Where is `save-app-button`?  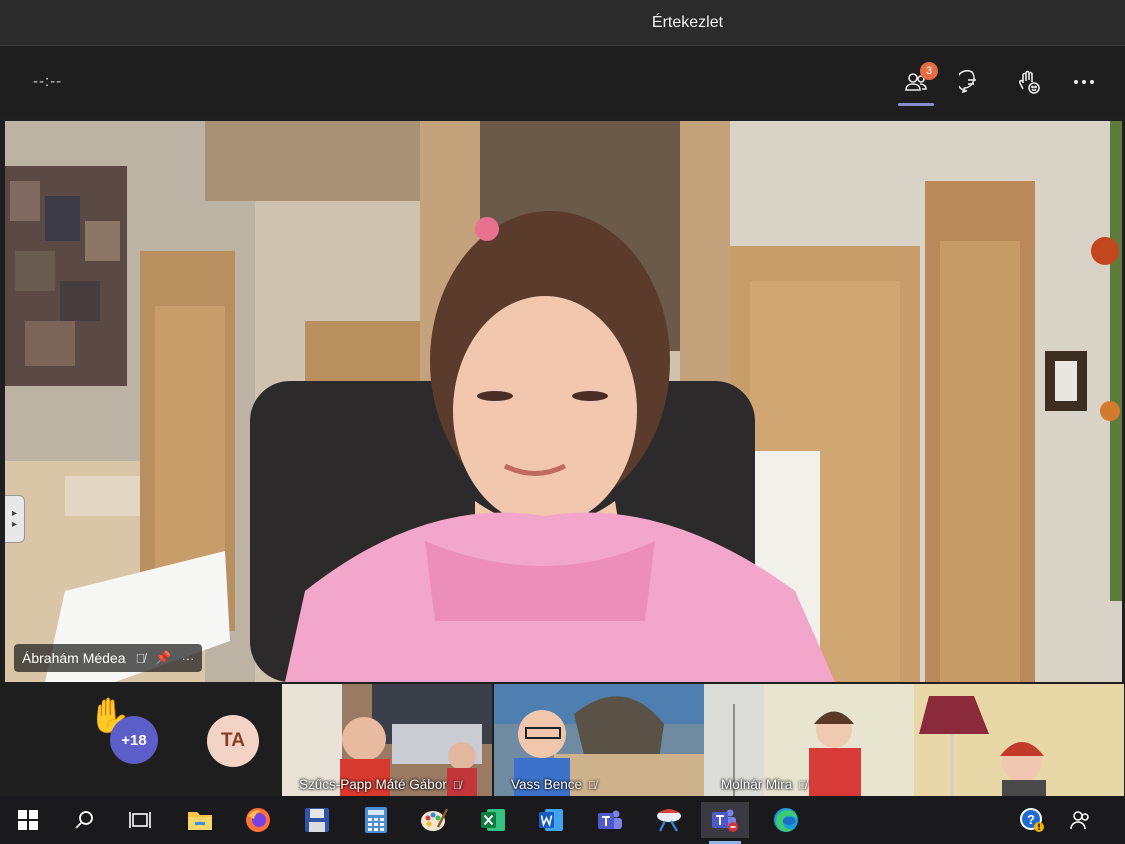 save-app-button is located at coordinates (317, 820).